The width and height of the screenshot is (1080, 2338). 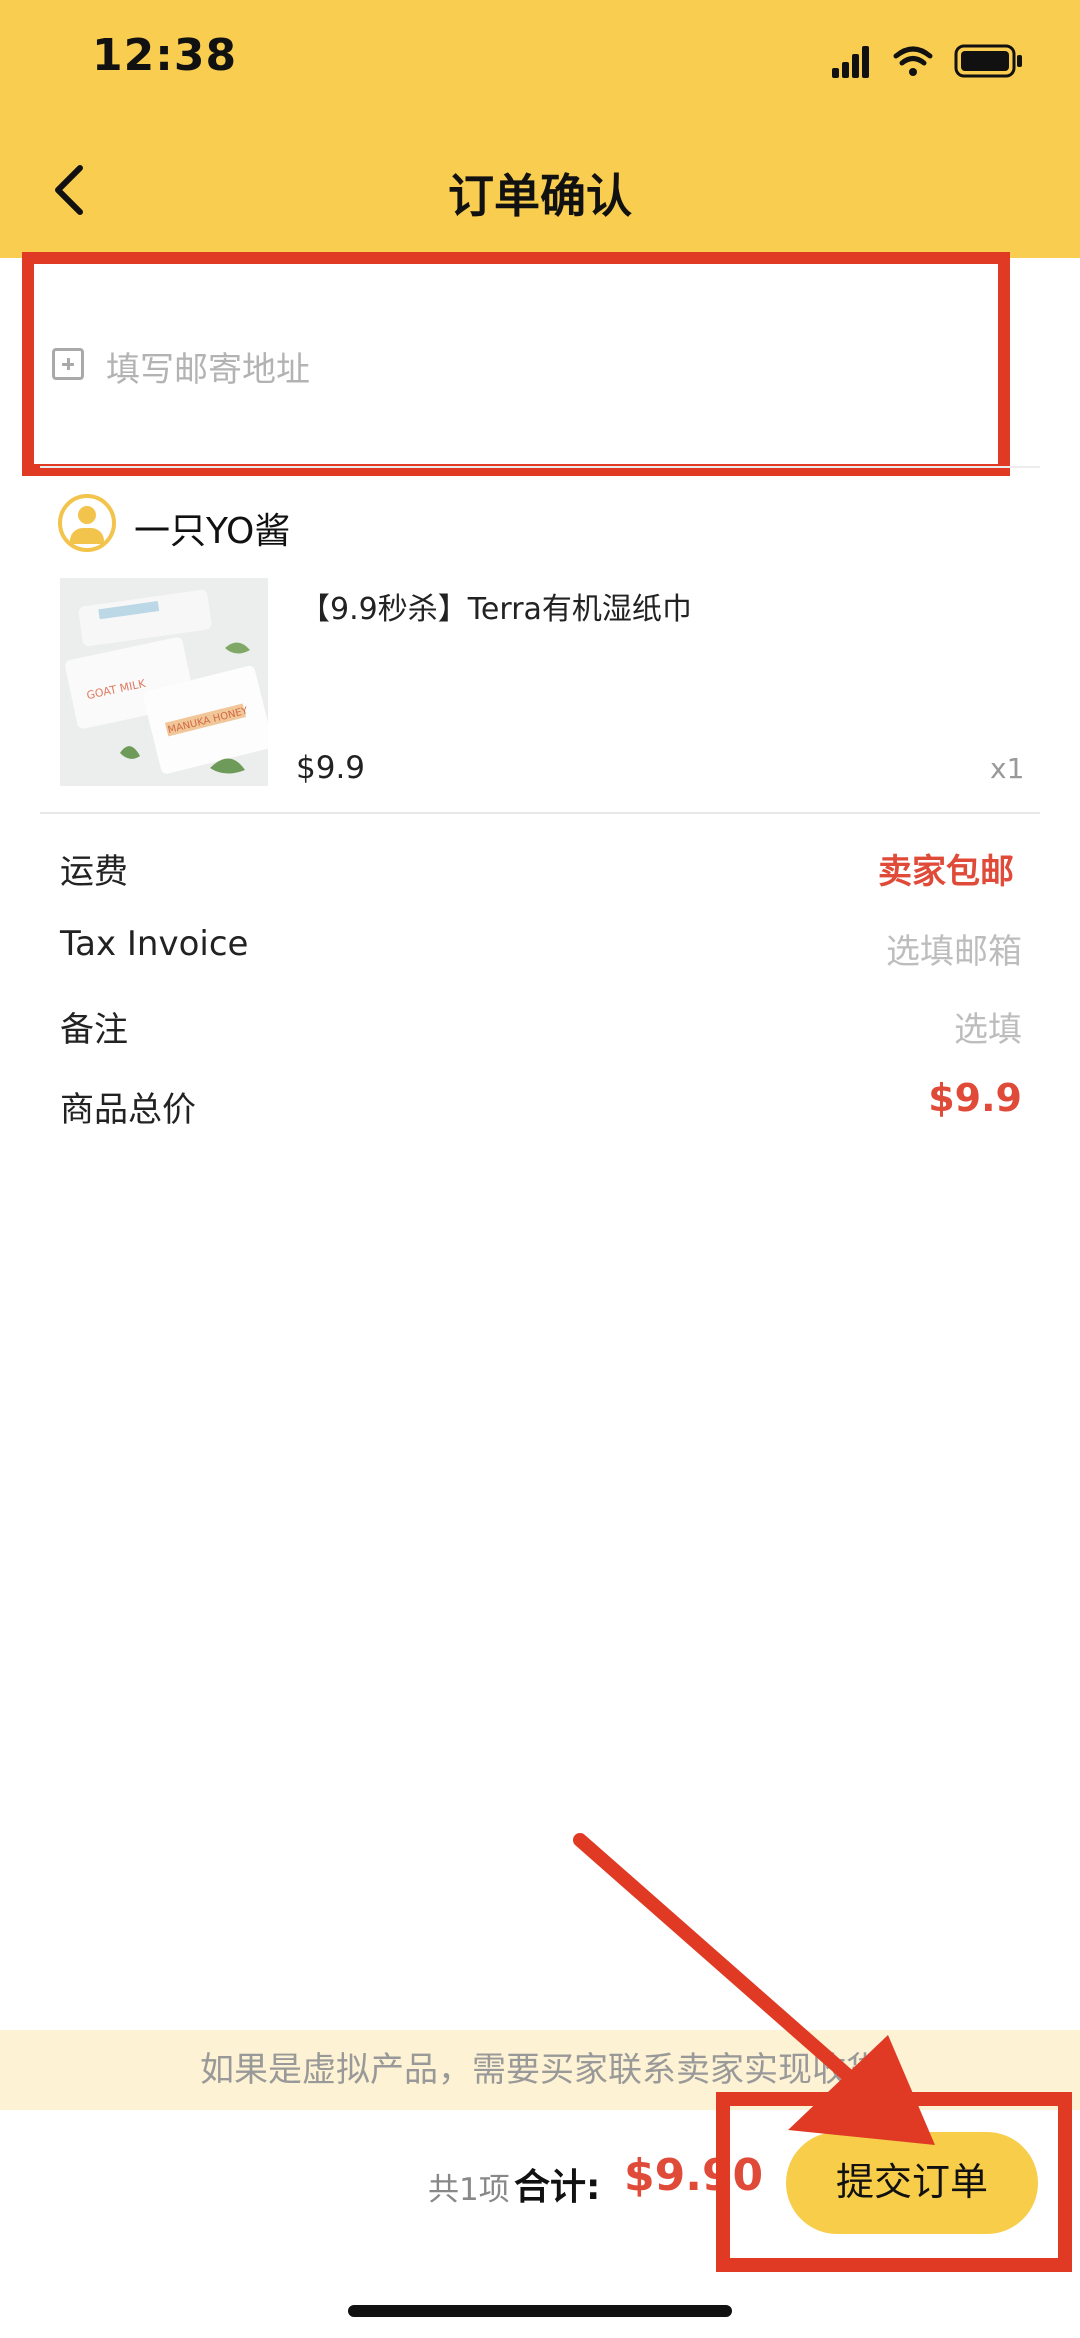 What do you see at coordinates (540, 196) in the screenshot?
I see `page-title: 订单确认` at bounding box center [540, 196].